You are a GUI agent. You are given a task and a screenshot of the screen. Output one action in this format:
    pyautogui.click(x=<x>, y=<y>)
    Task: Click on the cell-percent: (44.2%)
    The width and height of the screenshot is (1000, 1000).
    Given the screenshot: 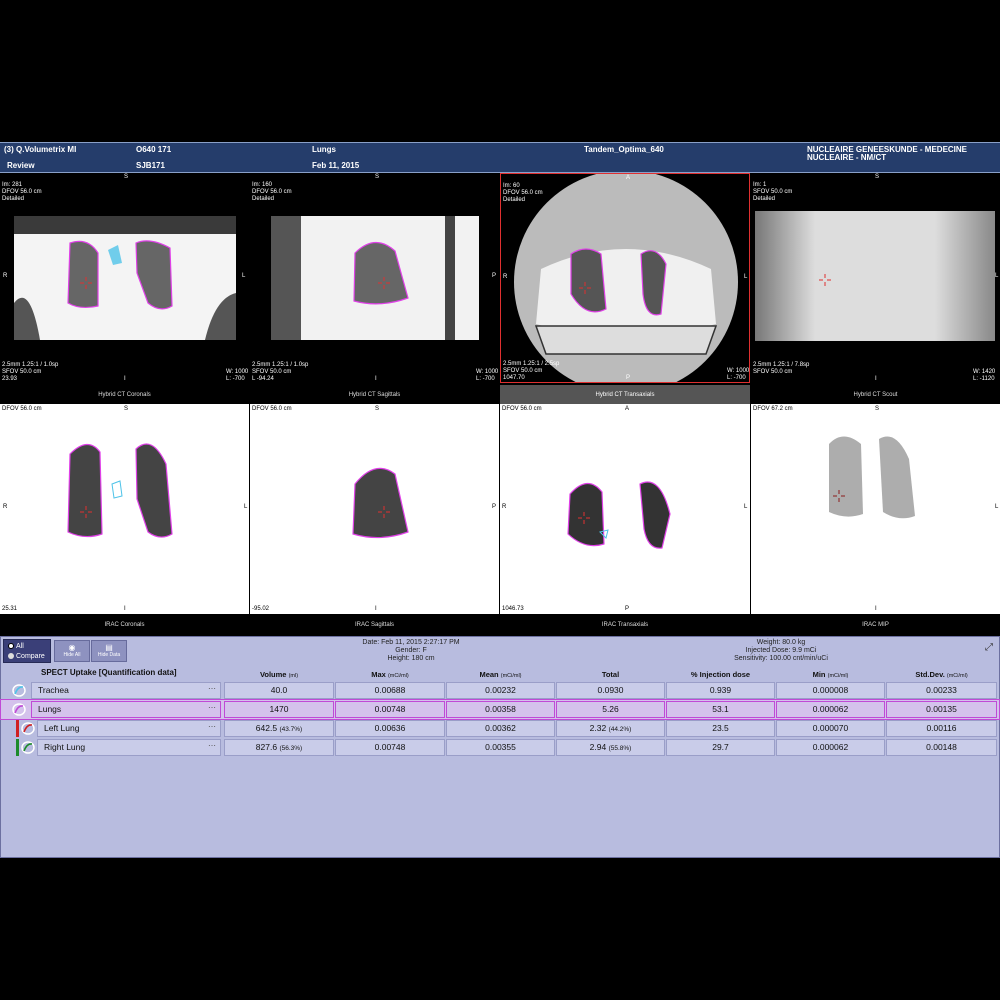 What is the action you would take?
    pyautogui.click(x=620, y=729)
    